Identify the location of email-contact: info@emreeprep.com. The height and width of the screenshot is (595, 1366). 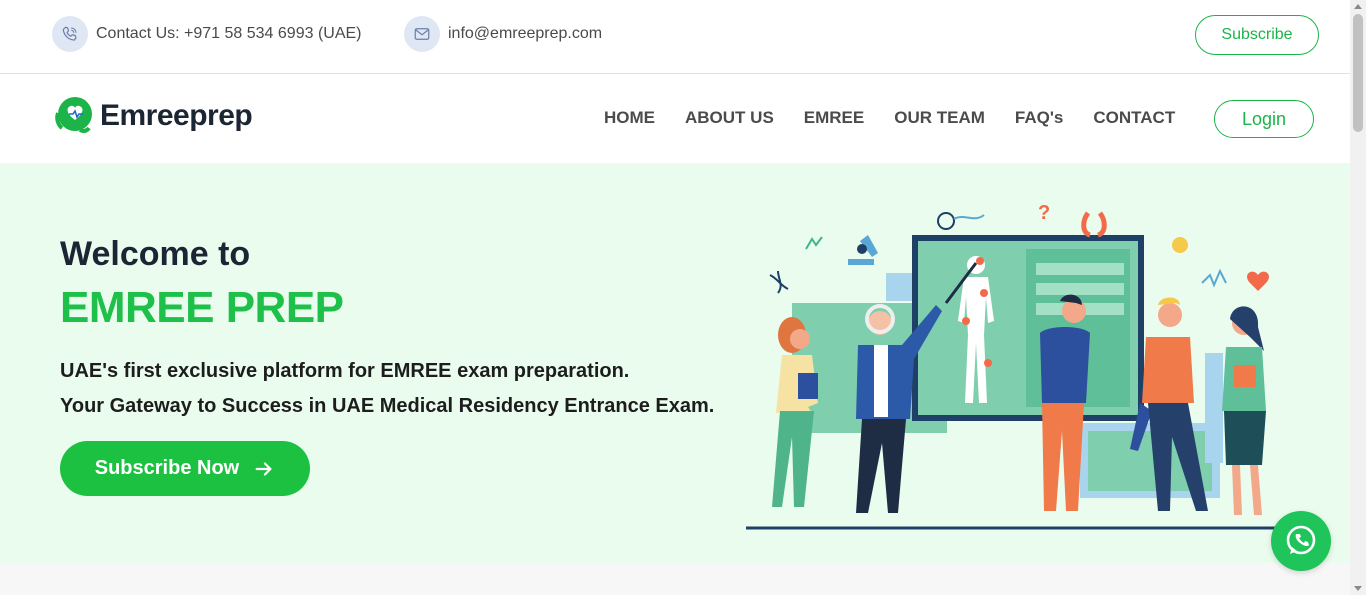
(503, 34).